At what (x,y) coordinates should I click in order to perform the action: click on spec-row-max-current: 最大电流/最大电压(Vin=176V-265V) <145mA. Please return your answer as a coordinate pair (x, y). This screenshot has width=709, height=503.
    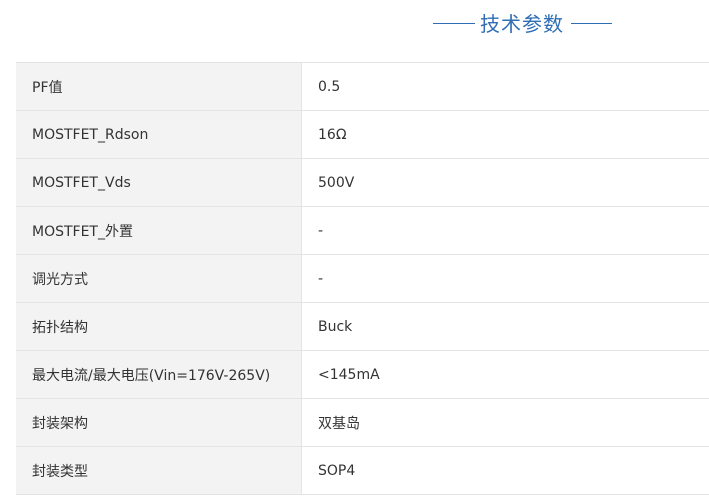
    Looking at the image, I should click on (362, 374).